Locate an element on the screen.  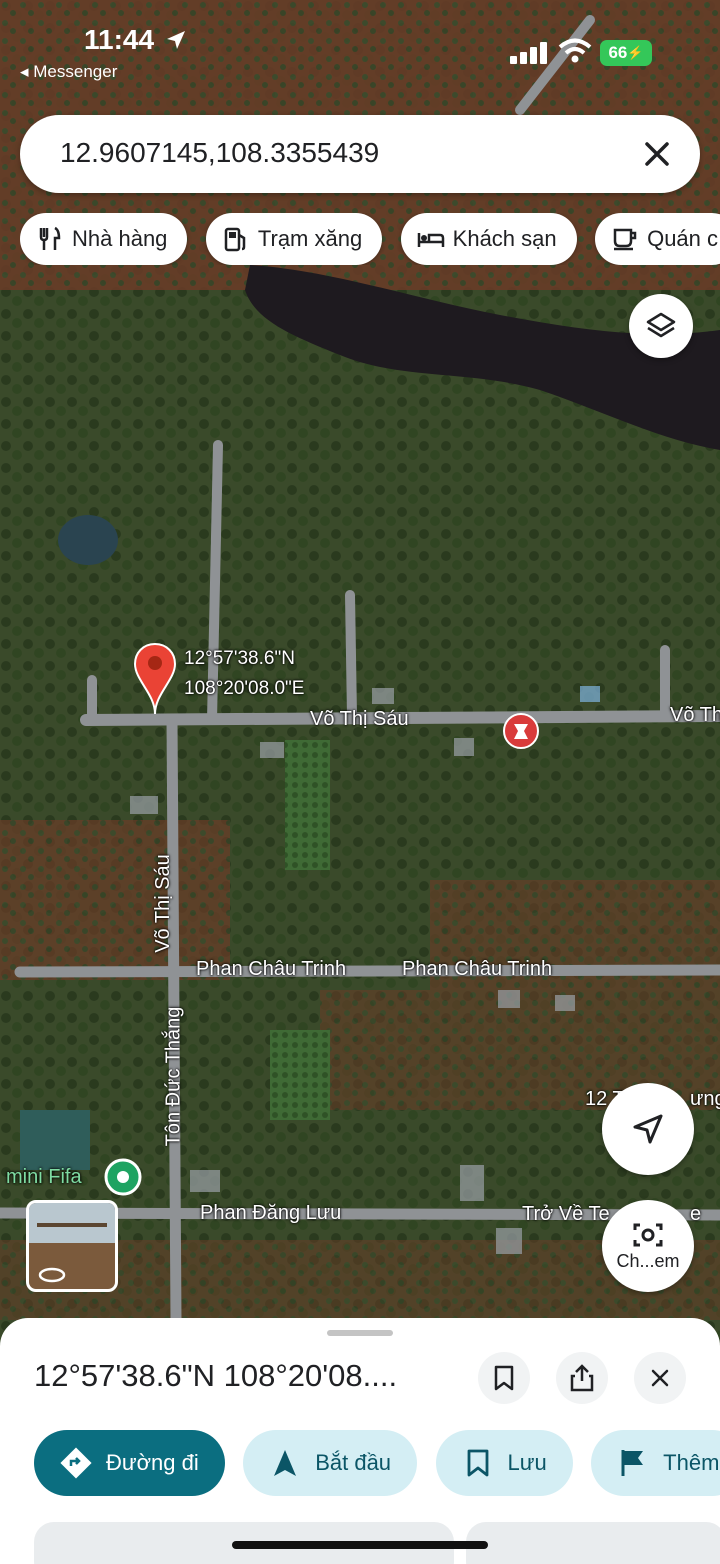
pin-latitude-label: 12°57'38.6"N is located at coordinates (239, 658).